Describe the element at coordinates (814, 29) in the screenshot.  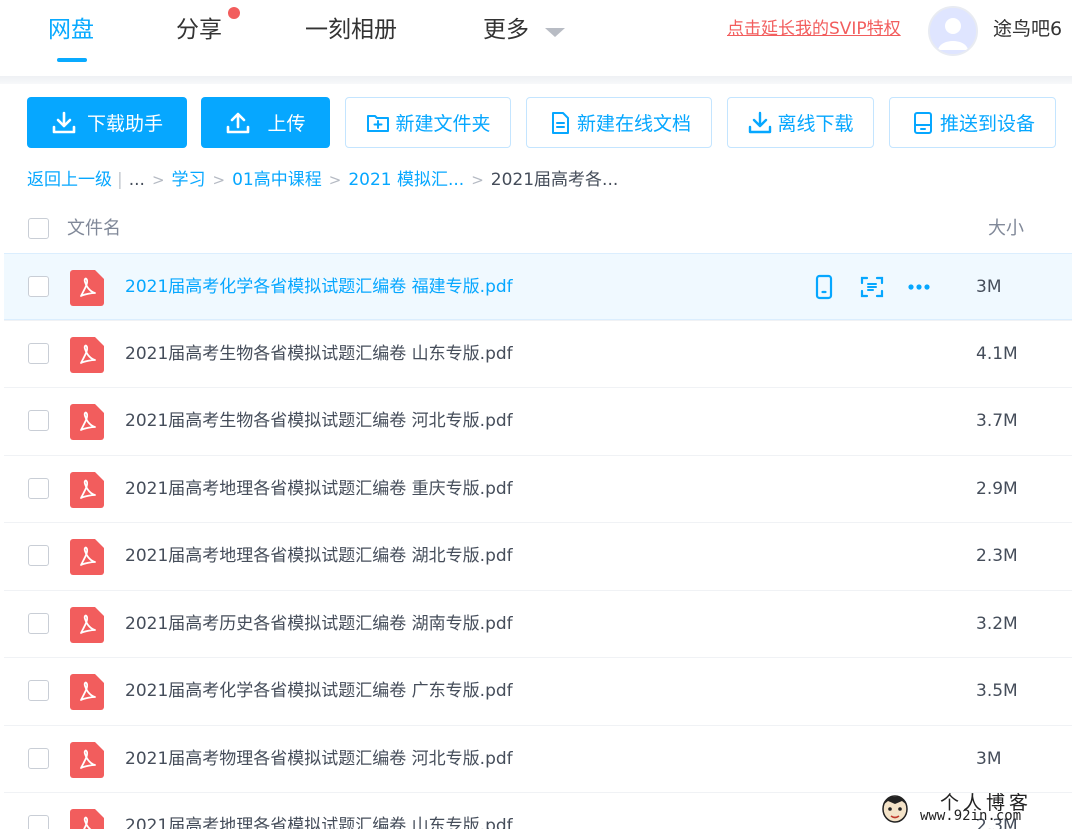
I see `svip-renew-link: 点击延长我的SVIP特权` at that location.